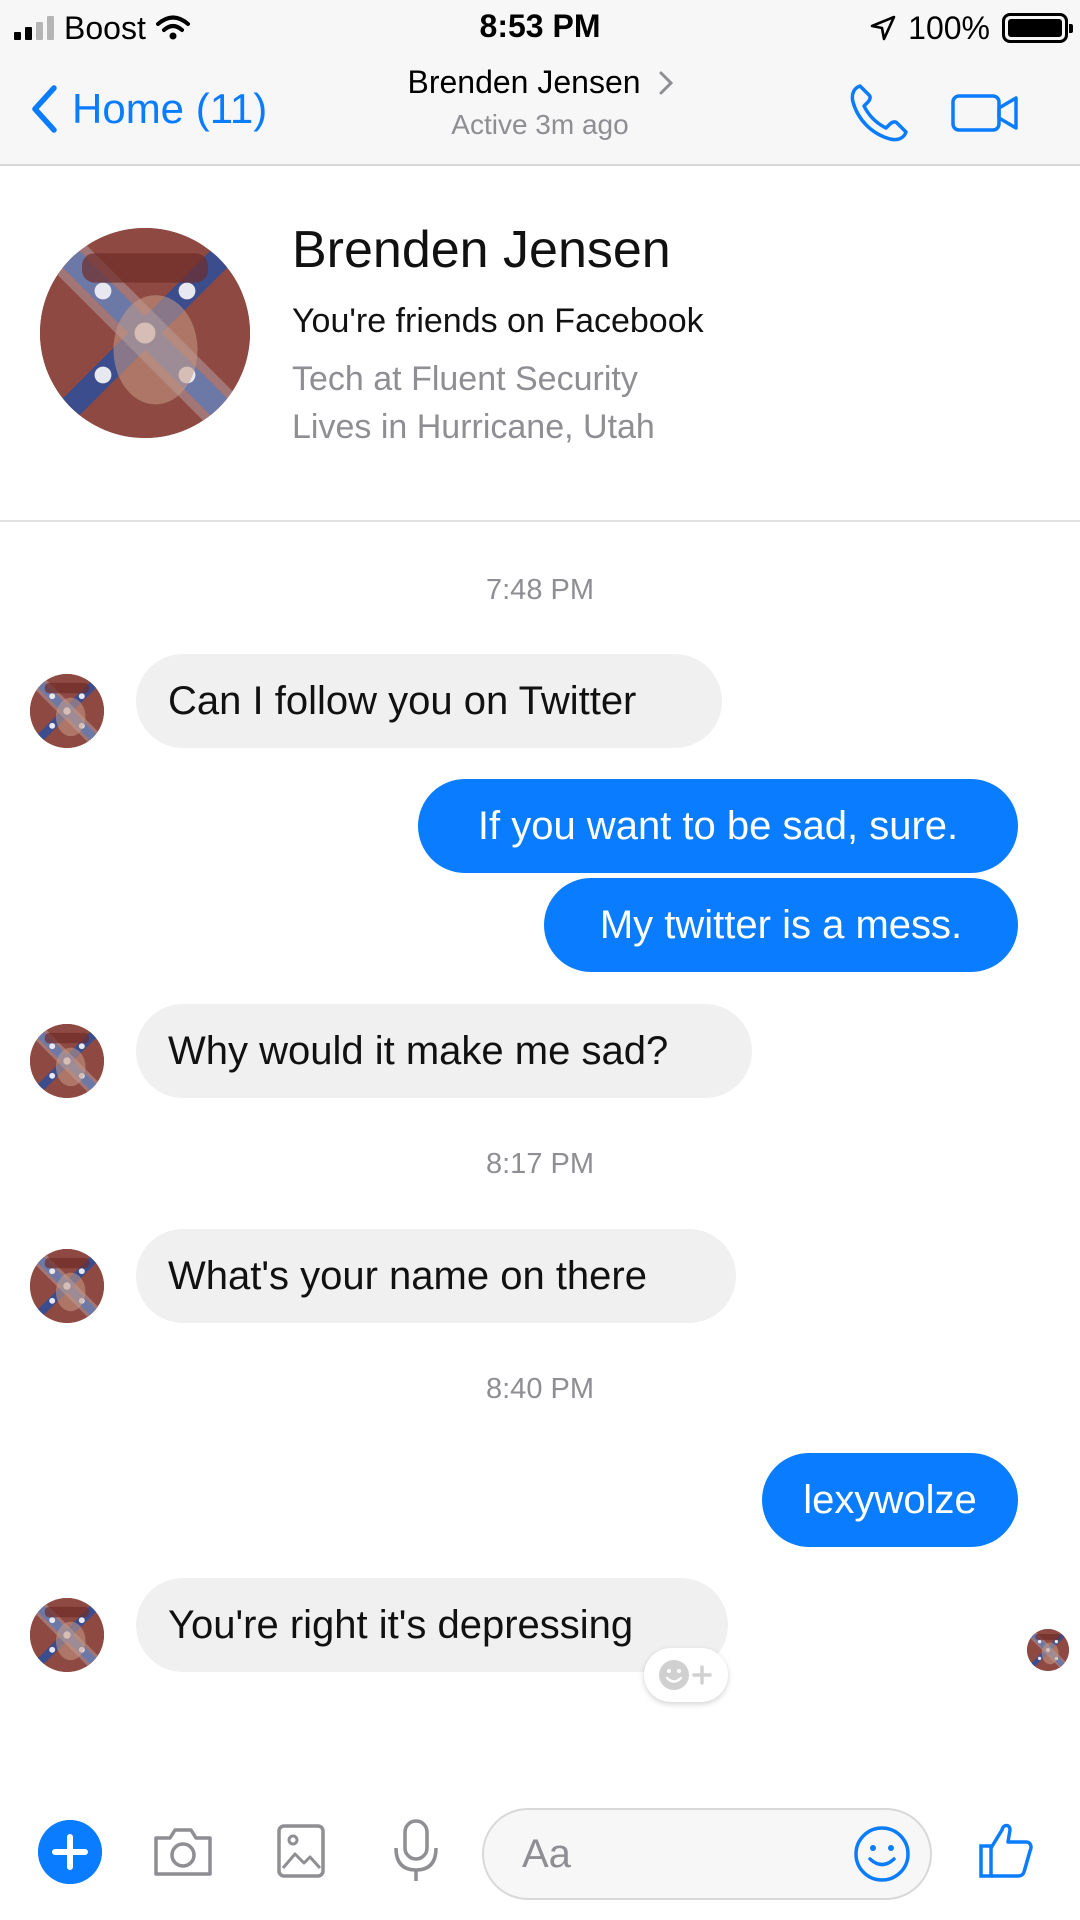  Describe the element at coordinates (883, 28) in the screenshot. I see `location-arrow-icon` at that location.